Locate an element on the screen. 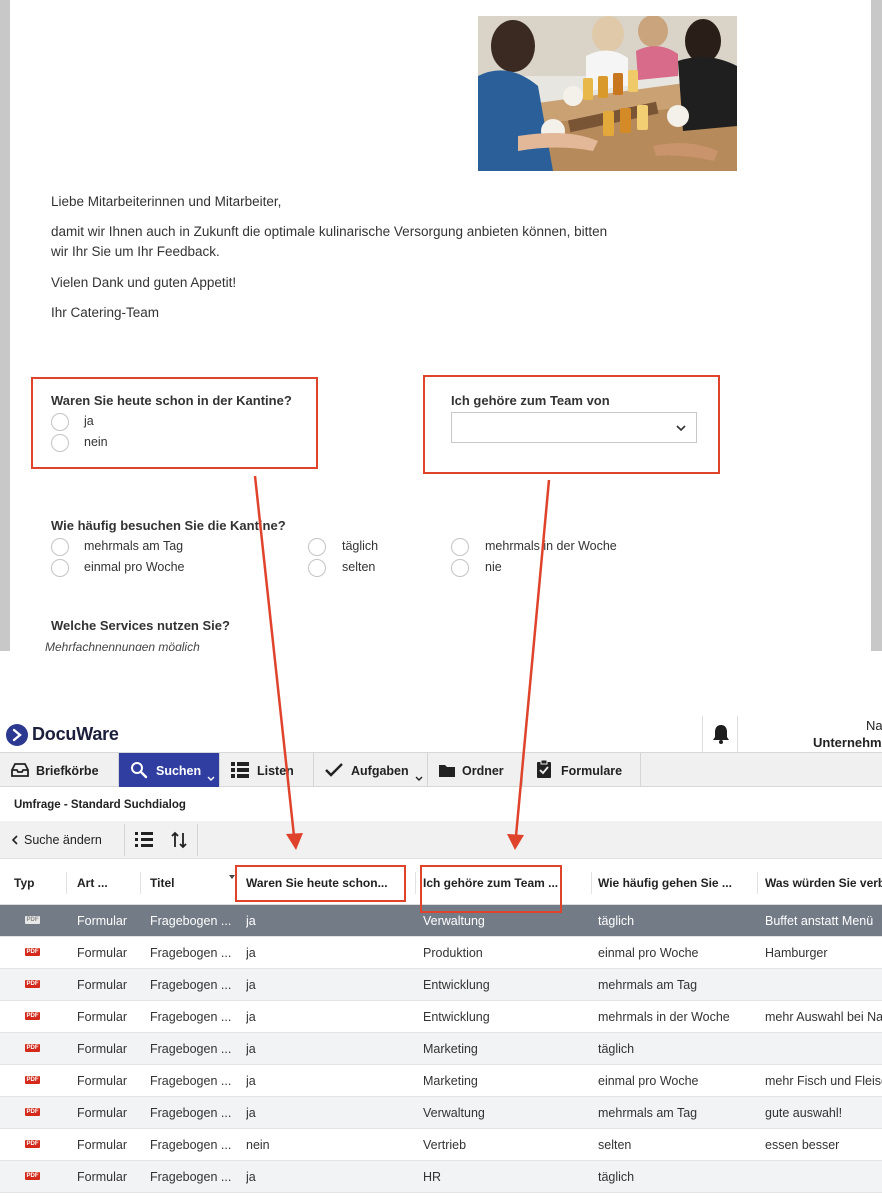 The image size is (882, 1197). cell-frequency: mehrmals in der Woche is located at coordinates (664, 1017).